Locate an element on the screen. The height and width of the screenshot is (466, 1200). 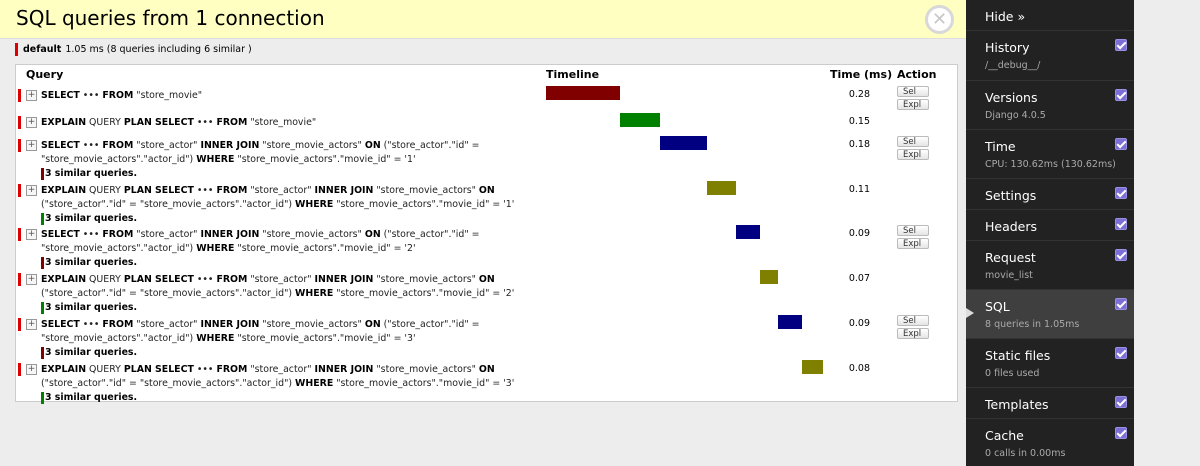
column-header-action: Action is located at coordinates (917, 74).